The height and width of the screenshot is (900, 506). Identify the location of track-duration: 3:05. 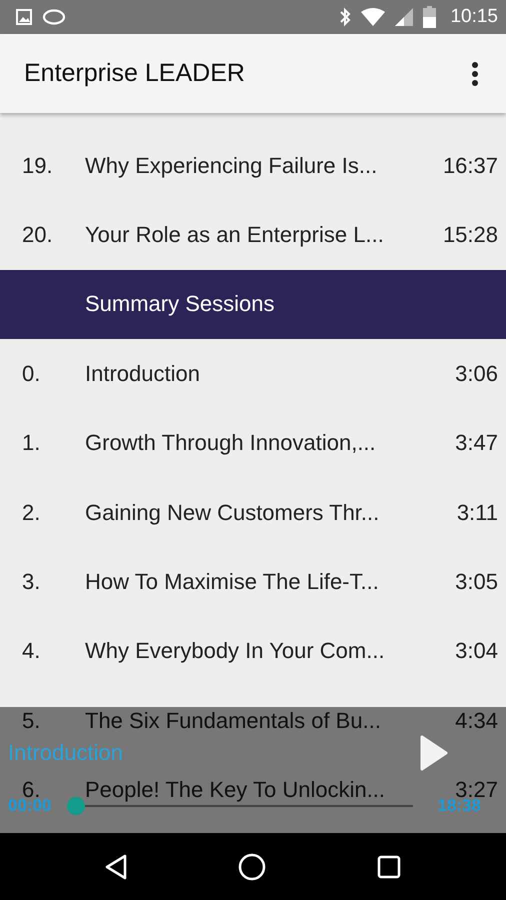
(476, 582).